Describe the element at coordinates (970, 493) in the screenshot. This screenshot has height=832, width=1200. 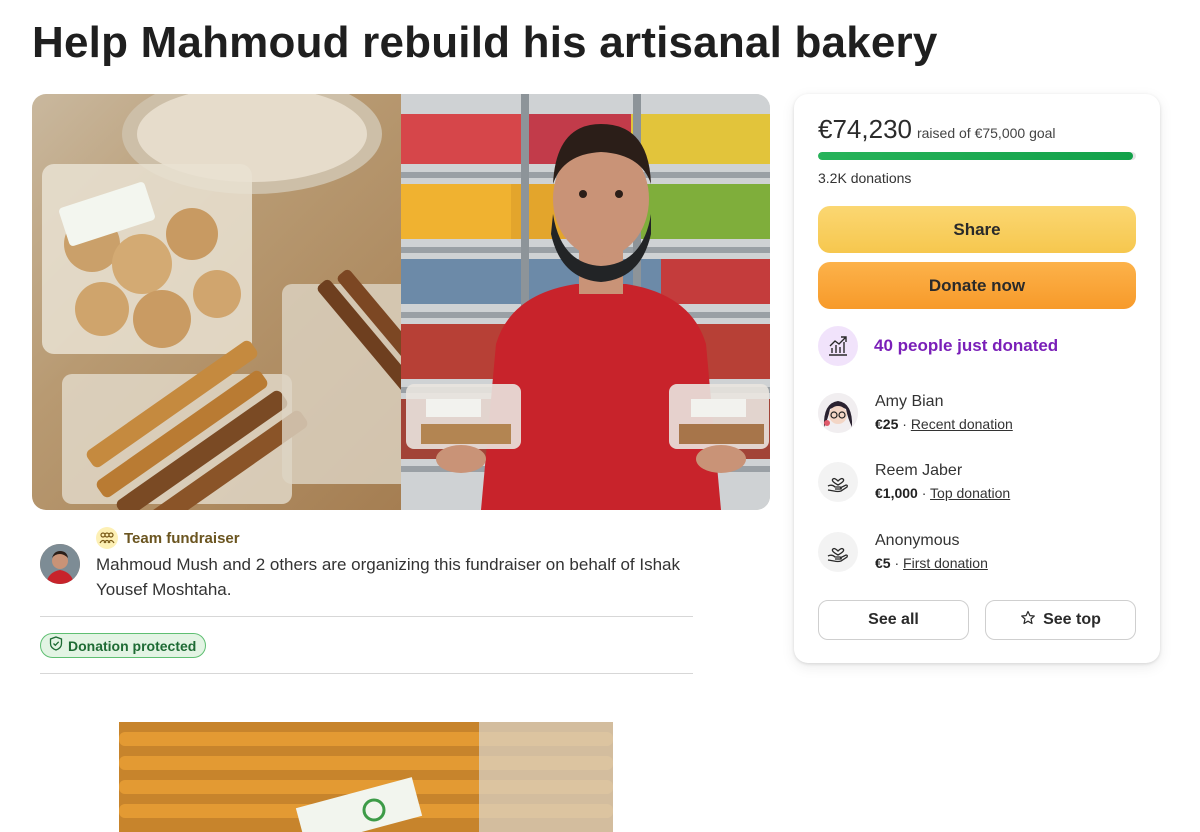
I see `donor-type-link: Top donation` at that location.